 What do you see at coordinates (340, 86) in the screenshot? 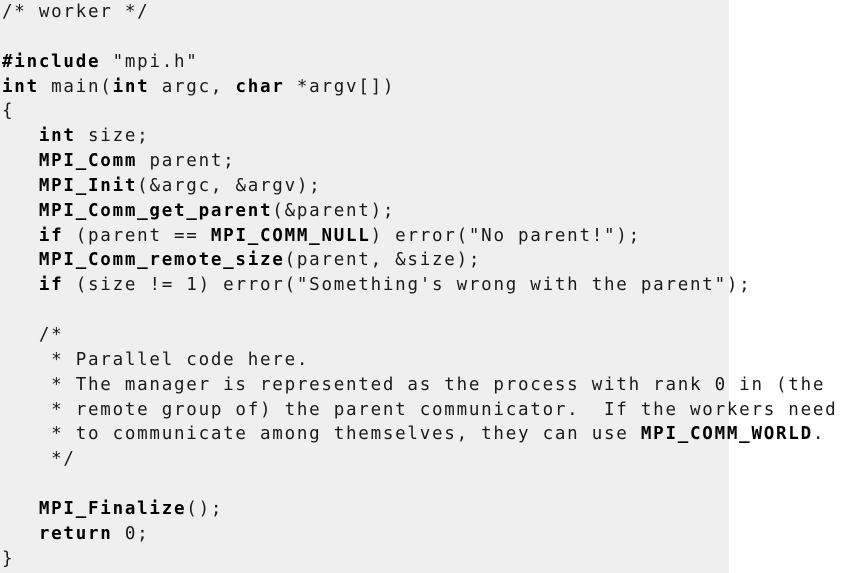
I see `code-text: *argv[])` at bounding box center [340, 86].